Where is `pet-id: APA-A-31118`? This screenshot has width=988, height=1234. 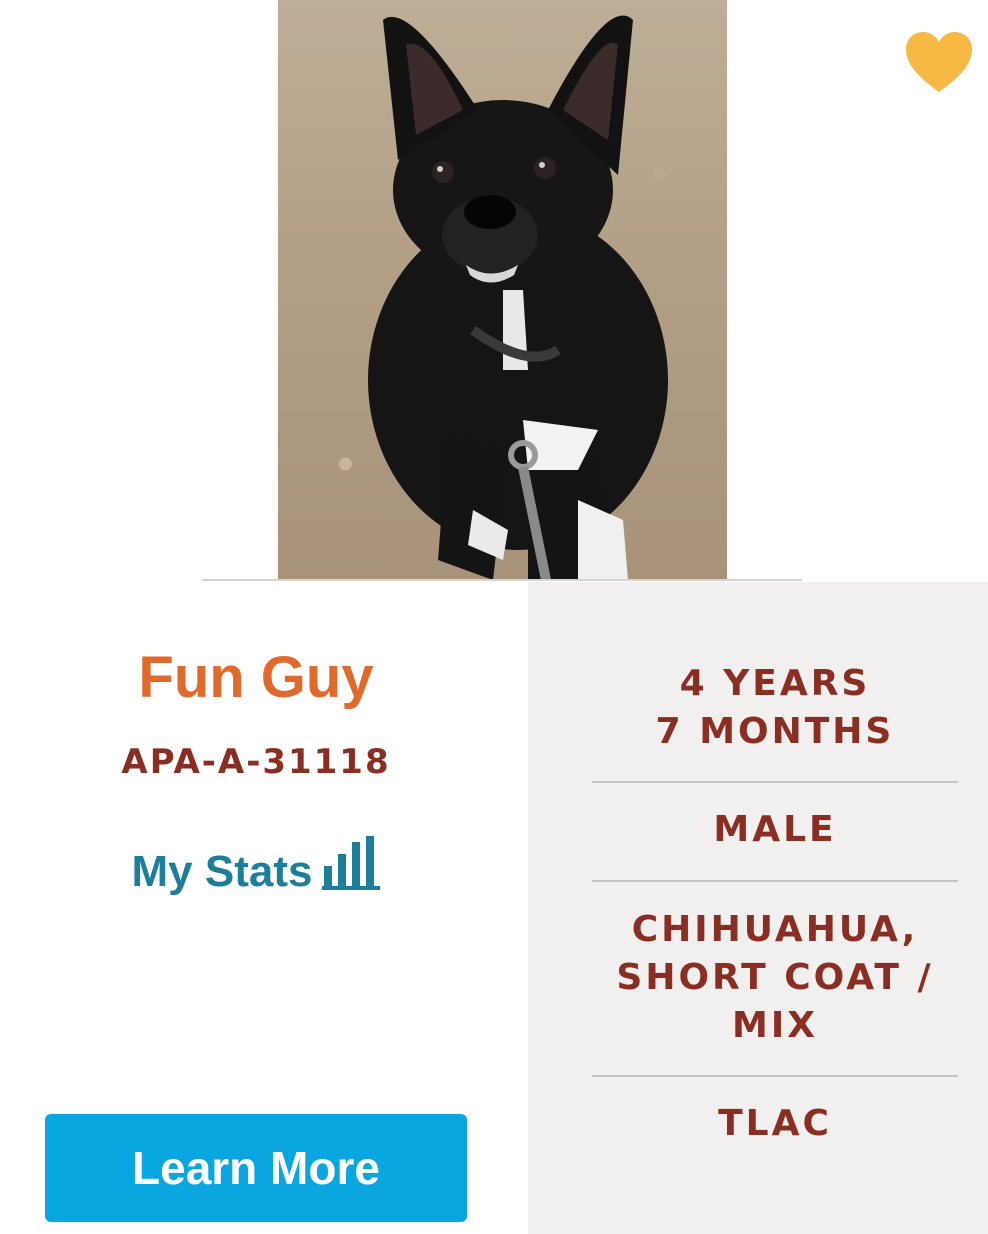 pet-id: APA-A-31118 is located at coordinates (256, 762).